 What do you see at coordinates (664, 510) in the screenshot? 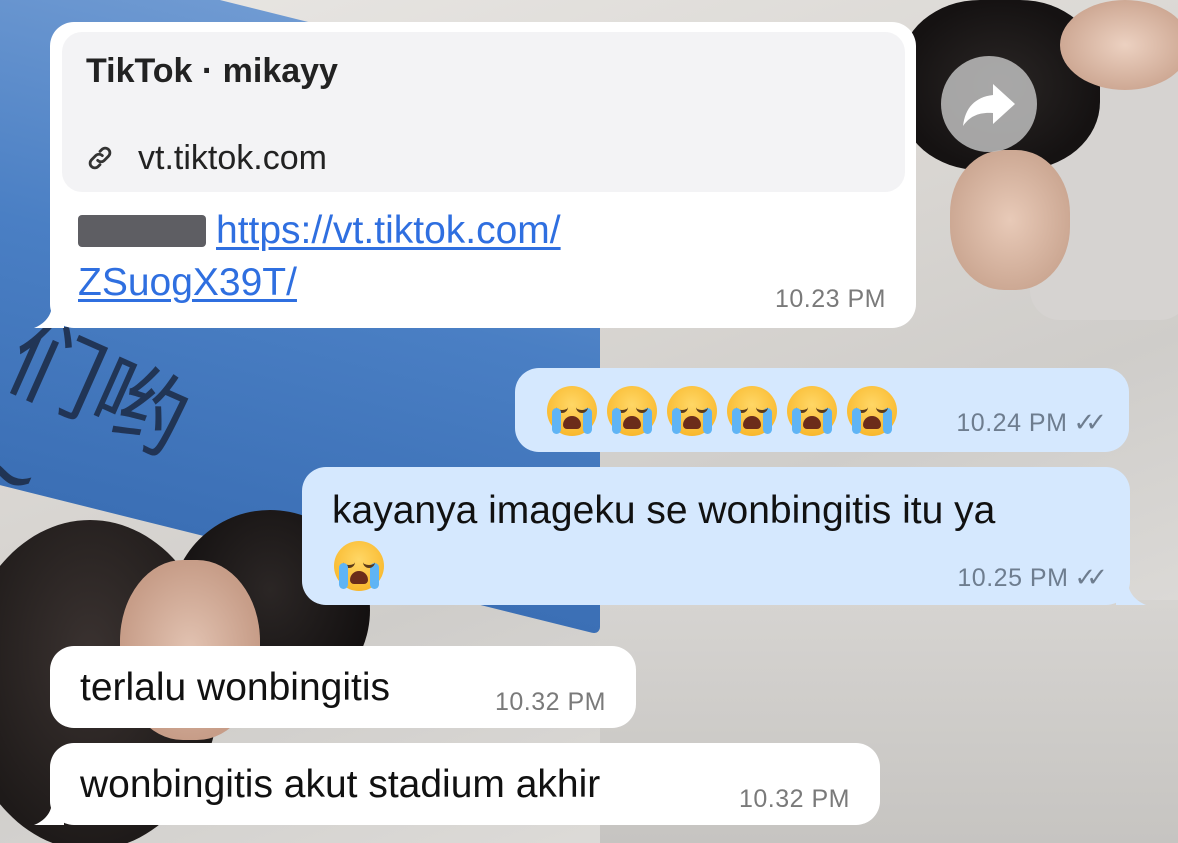
I see `message-text: kayanya imageku se wonbingitis itu ya` at bounding box center [664, 510].